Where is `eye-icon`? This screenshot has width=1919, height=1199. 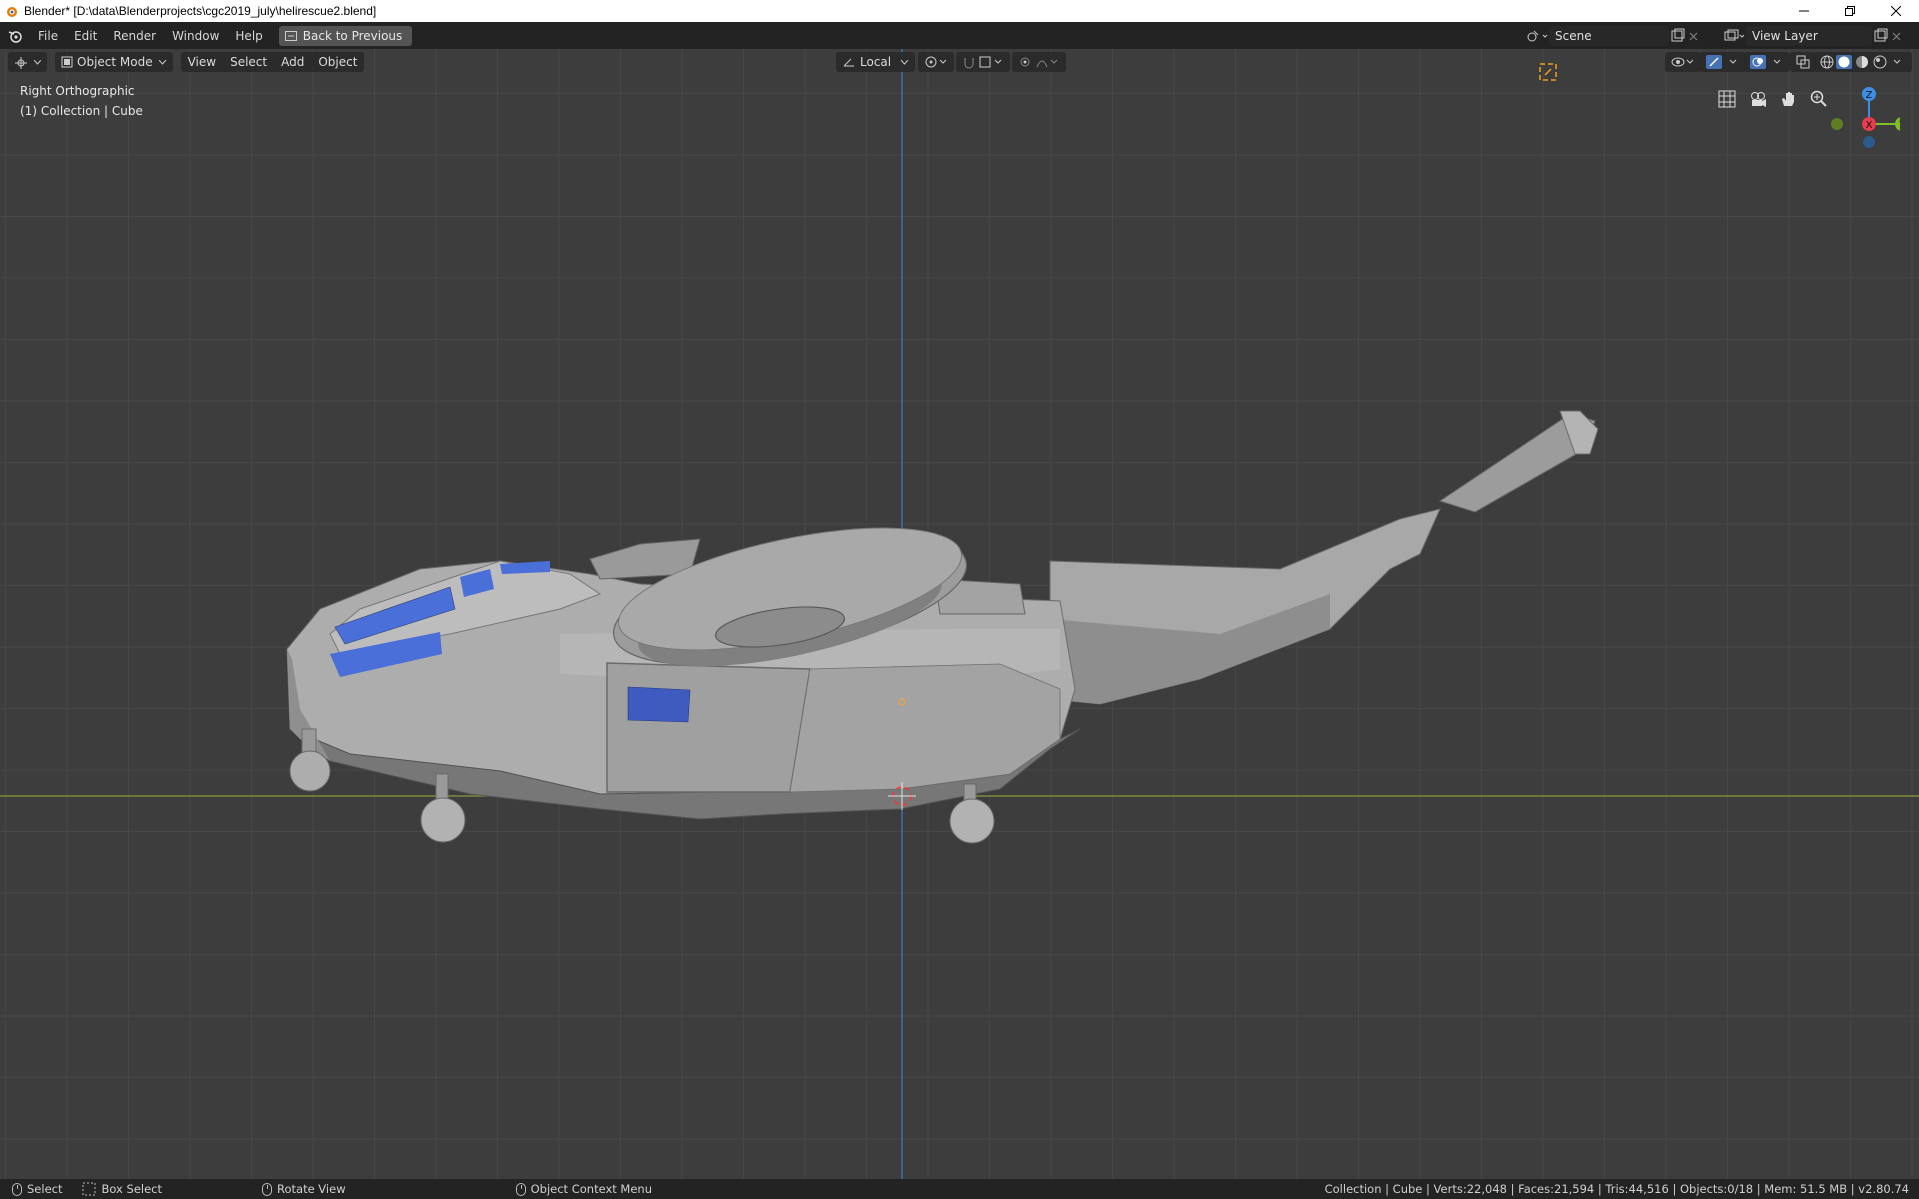
eye-icon is located at coordinates (1682, 62).